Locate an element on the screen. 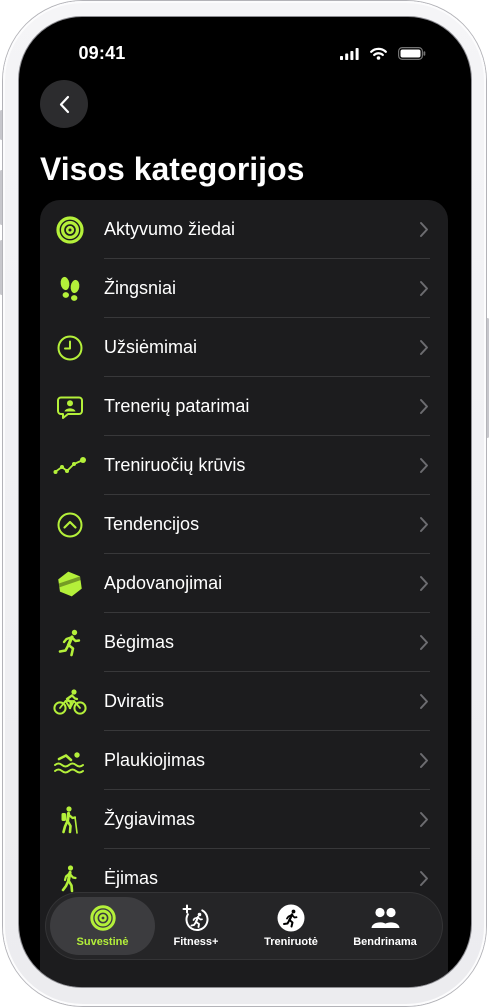 The image size is (489, 1008). wifi-icon is located at coordinates (378, 53).